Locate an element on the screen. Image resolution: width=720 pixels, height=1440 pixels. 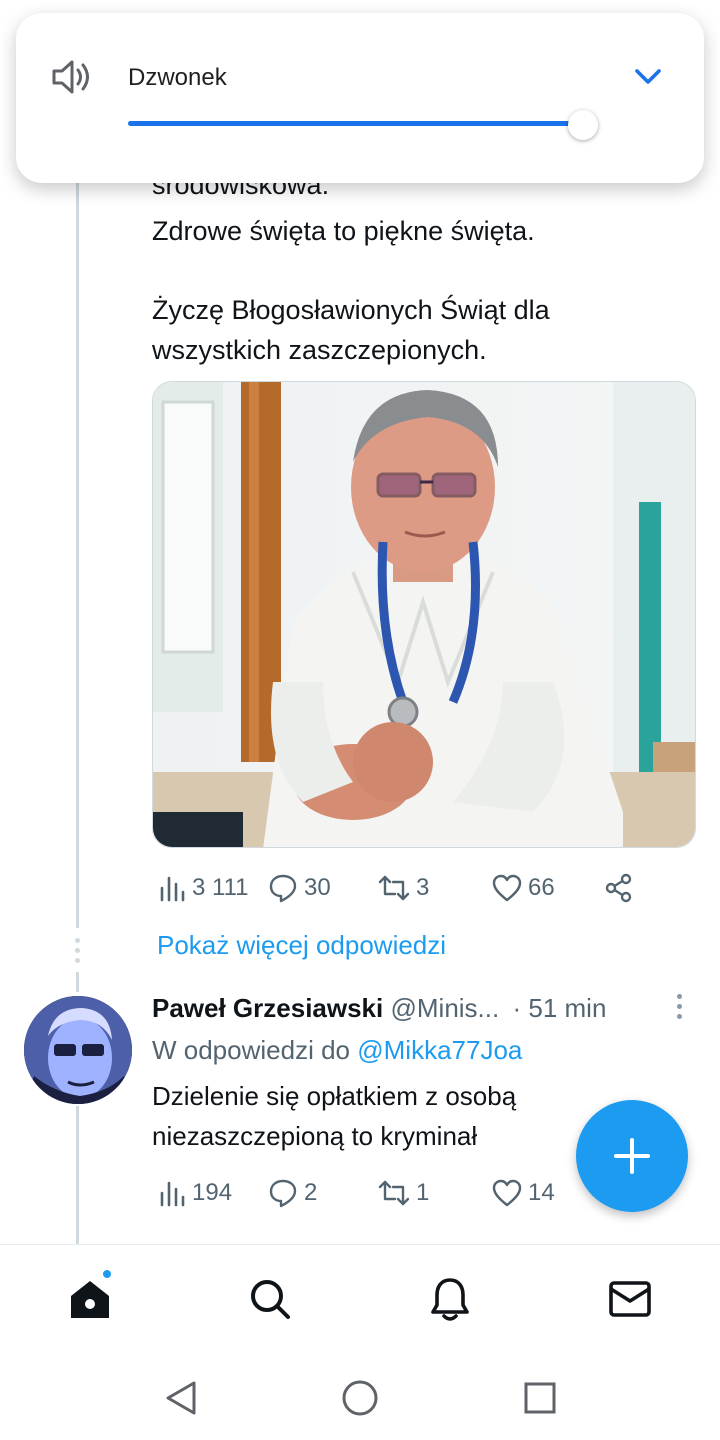
home-circle-icon is located at coordinates (360, 1398).